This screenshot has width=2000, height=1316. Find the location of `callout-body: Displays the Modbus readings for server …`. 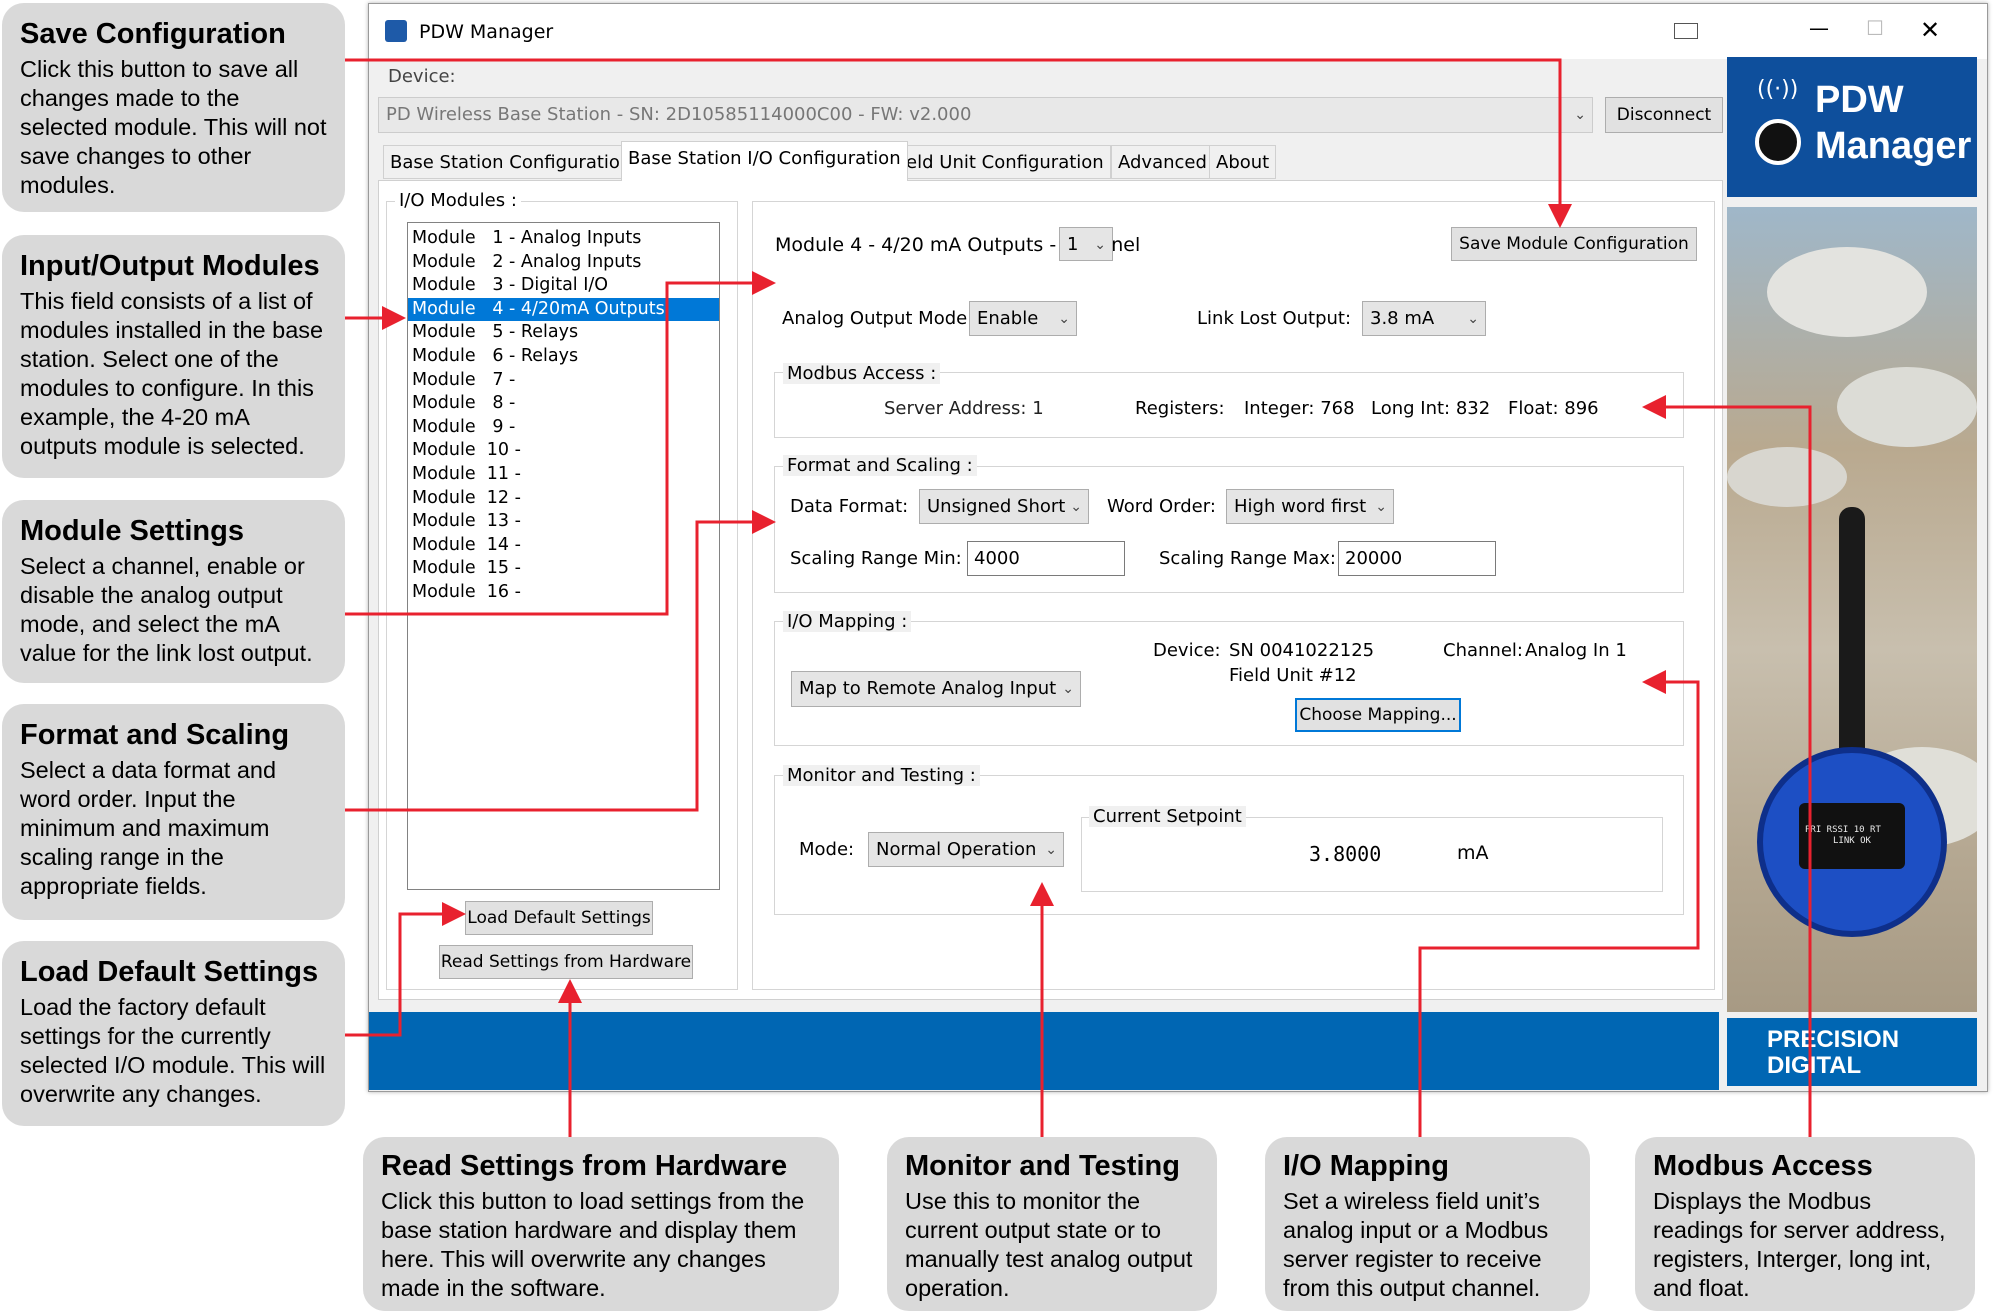

callout-body: Displays the Modbus readings for server … is located at coordinates (1799, 1244).